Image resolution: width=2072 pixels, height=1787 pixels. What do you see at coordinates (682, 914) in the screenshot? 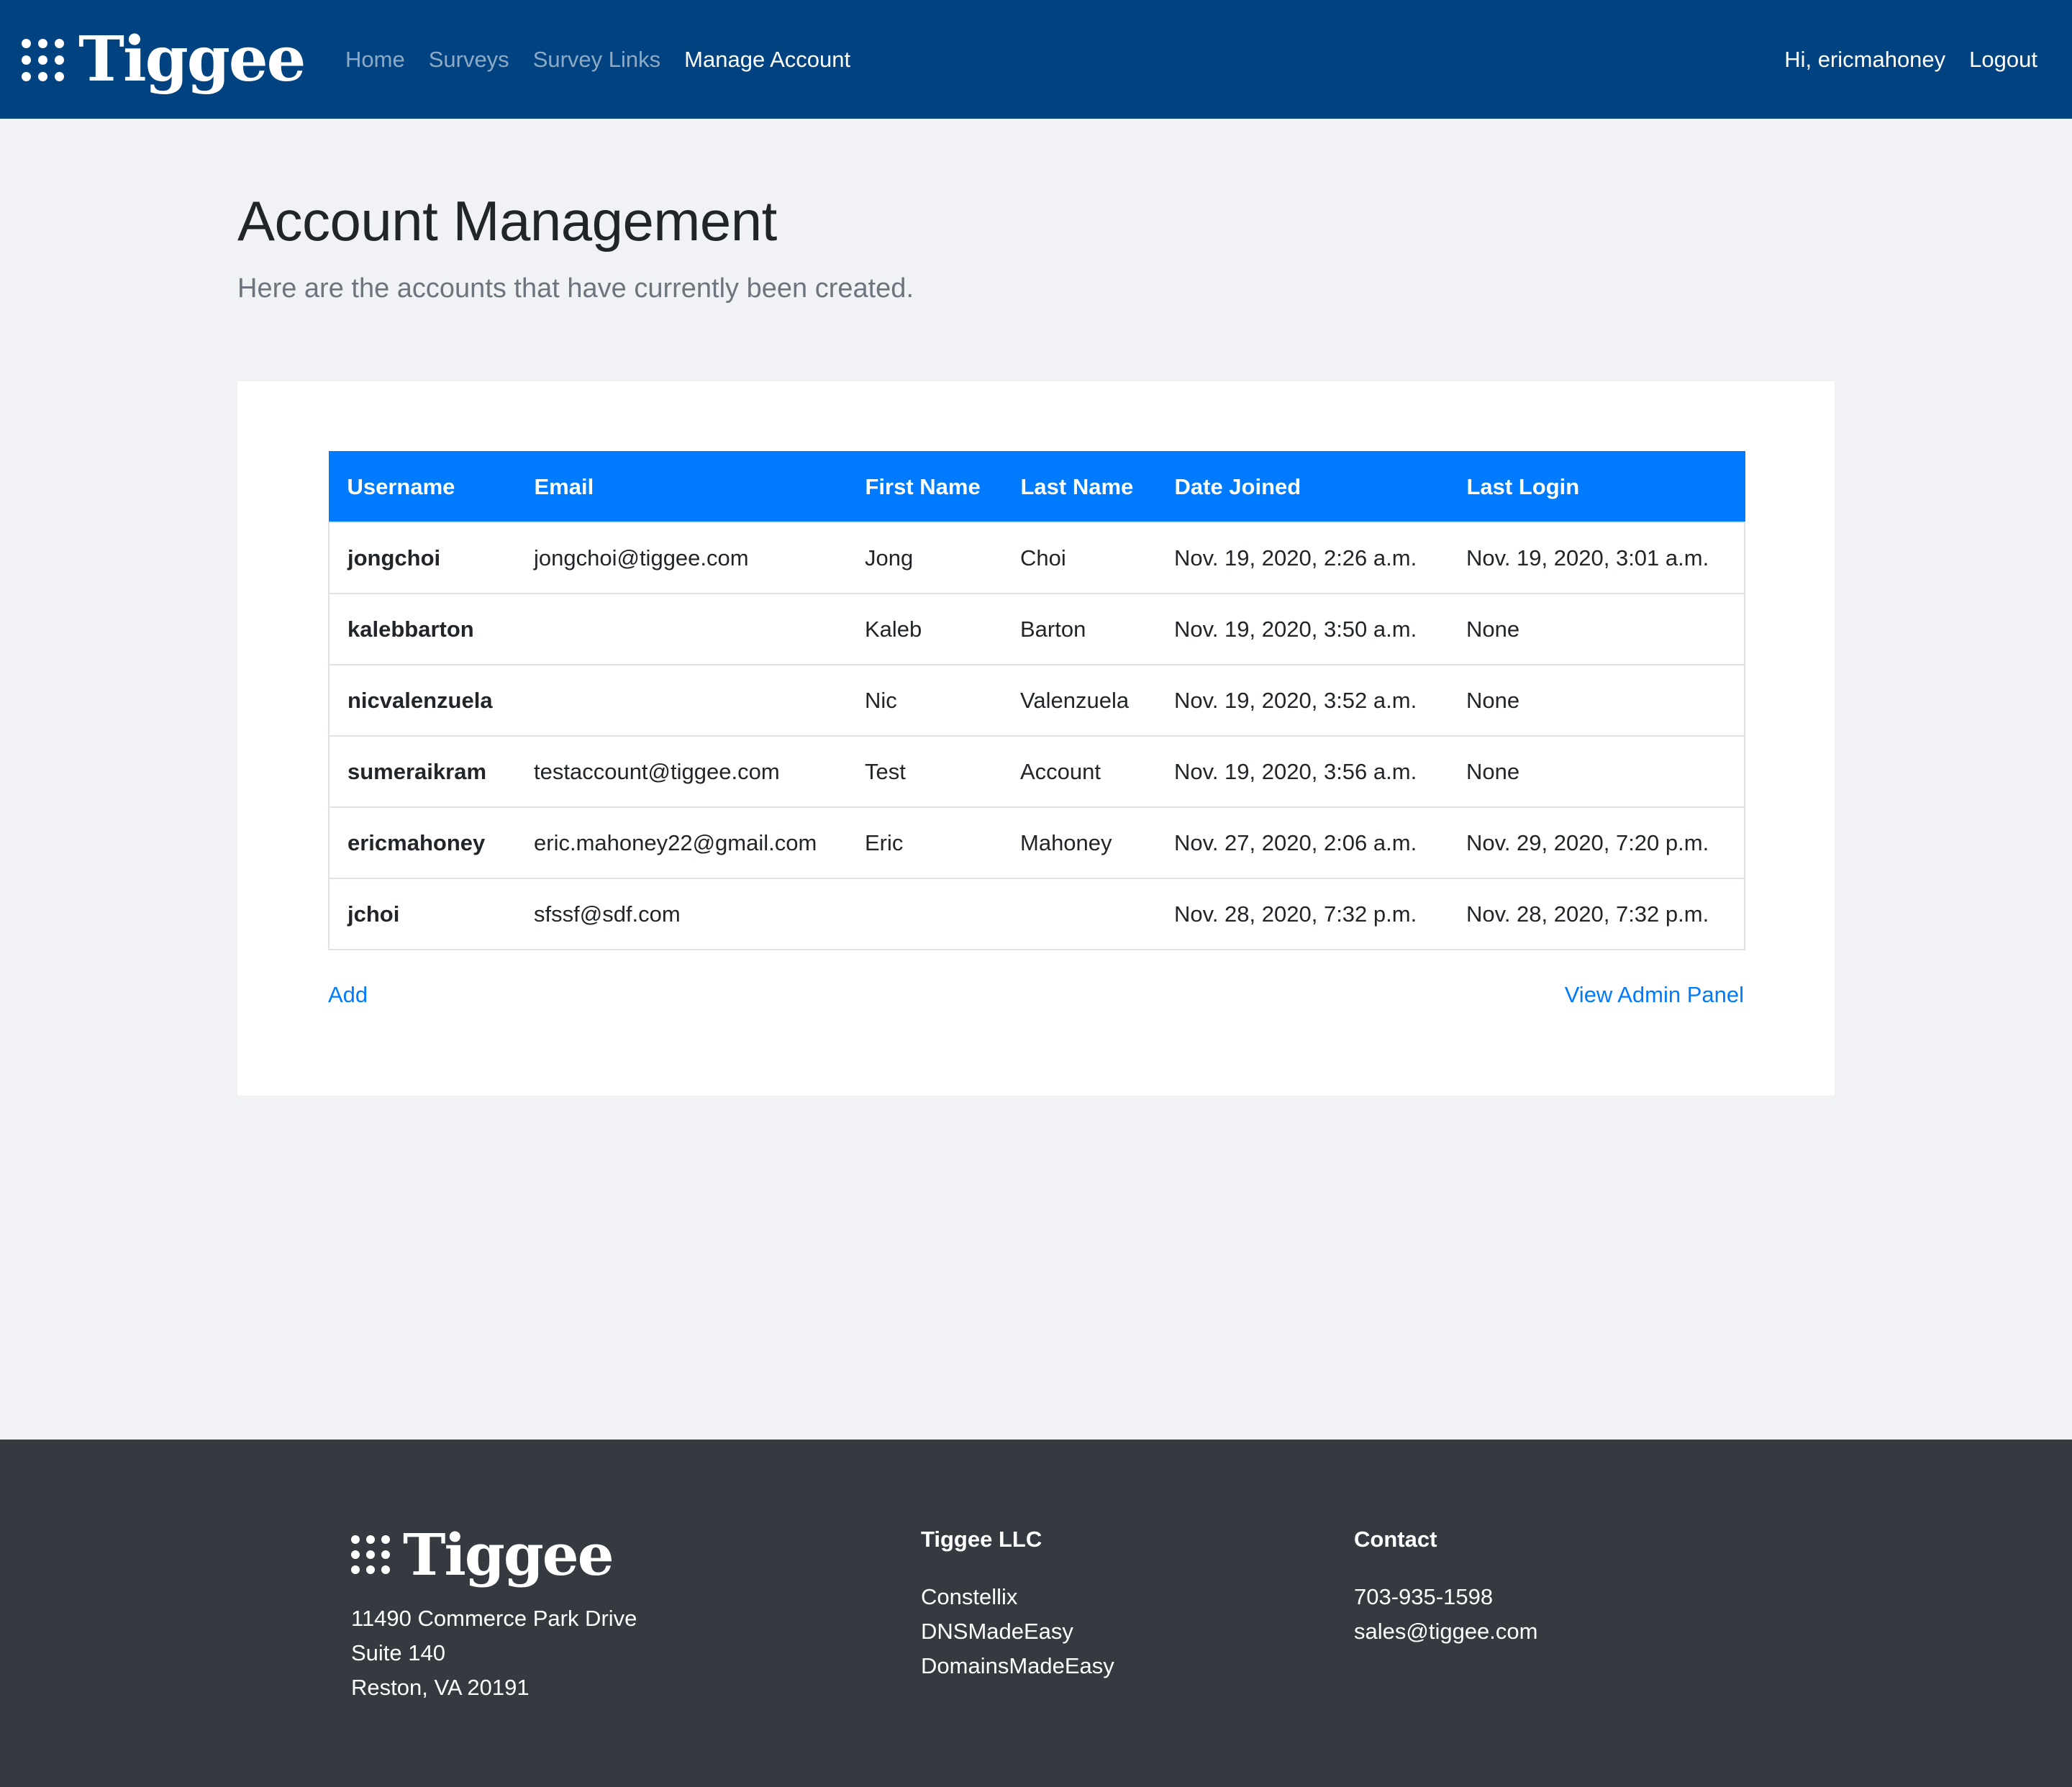
I see `cell-email: sfssf@sdf.com` at bounding box center [682, 914].